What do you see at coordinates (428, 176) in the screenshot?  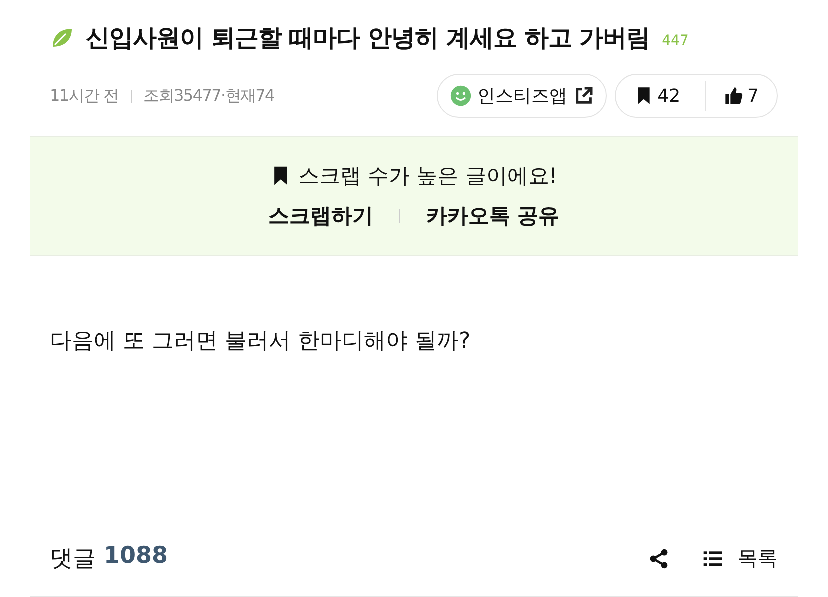 I see `banner-message: 스크랩 수가 높은 글이에요!` at bounding box center [428, 176].